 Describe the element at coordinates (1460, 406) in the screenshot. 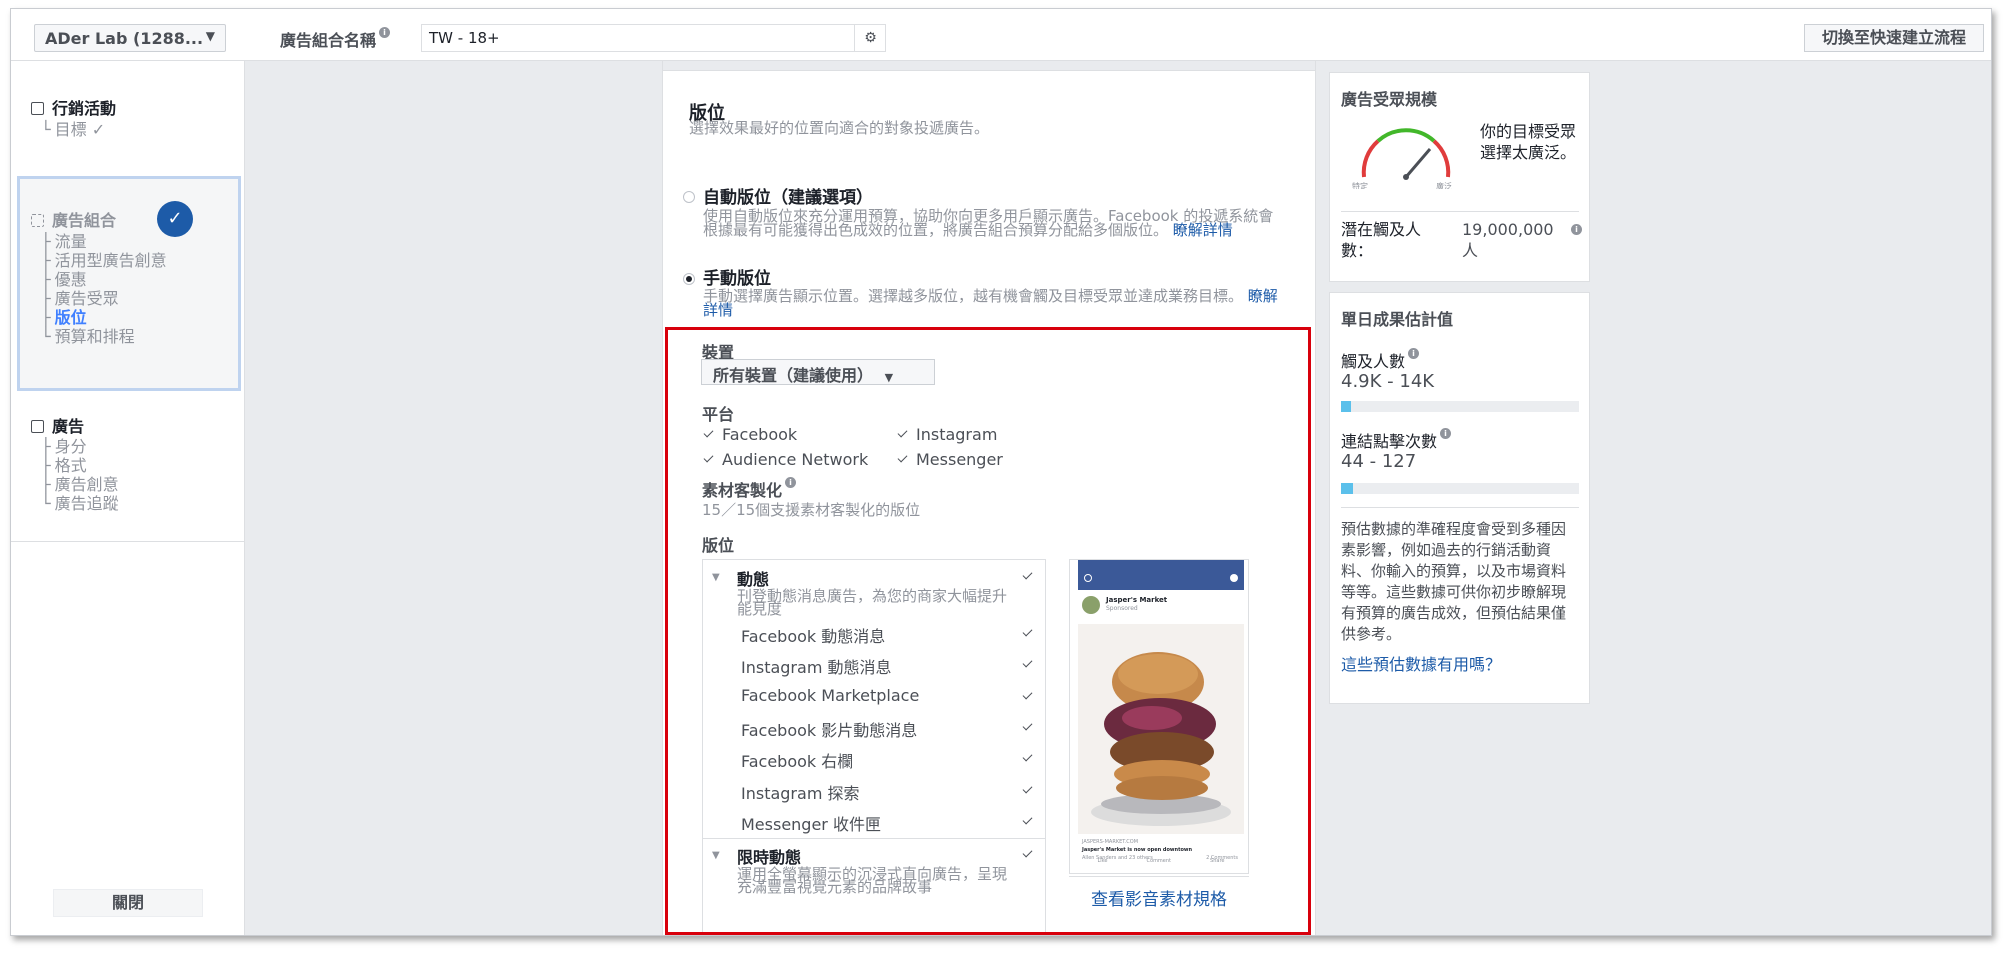

I see `reach-progress-bar` at that location.